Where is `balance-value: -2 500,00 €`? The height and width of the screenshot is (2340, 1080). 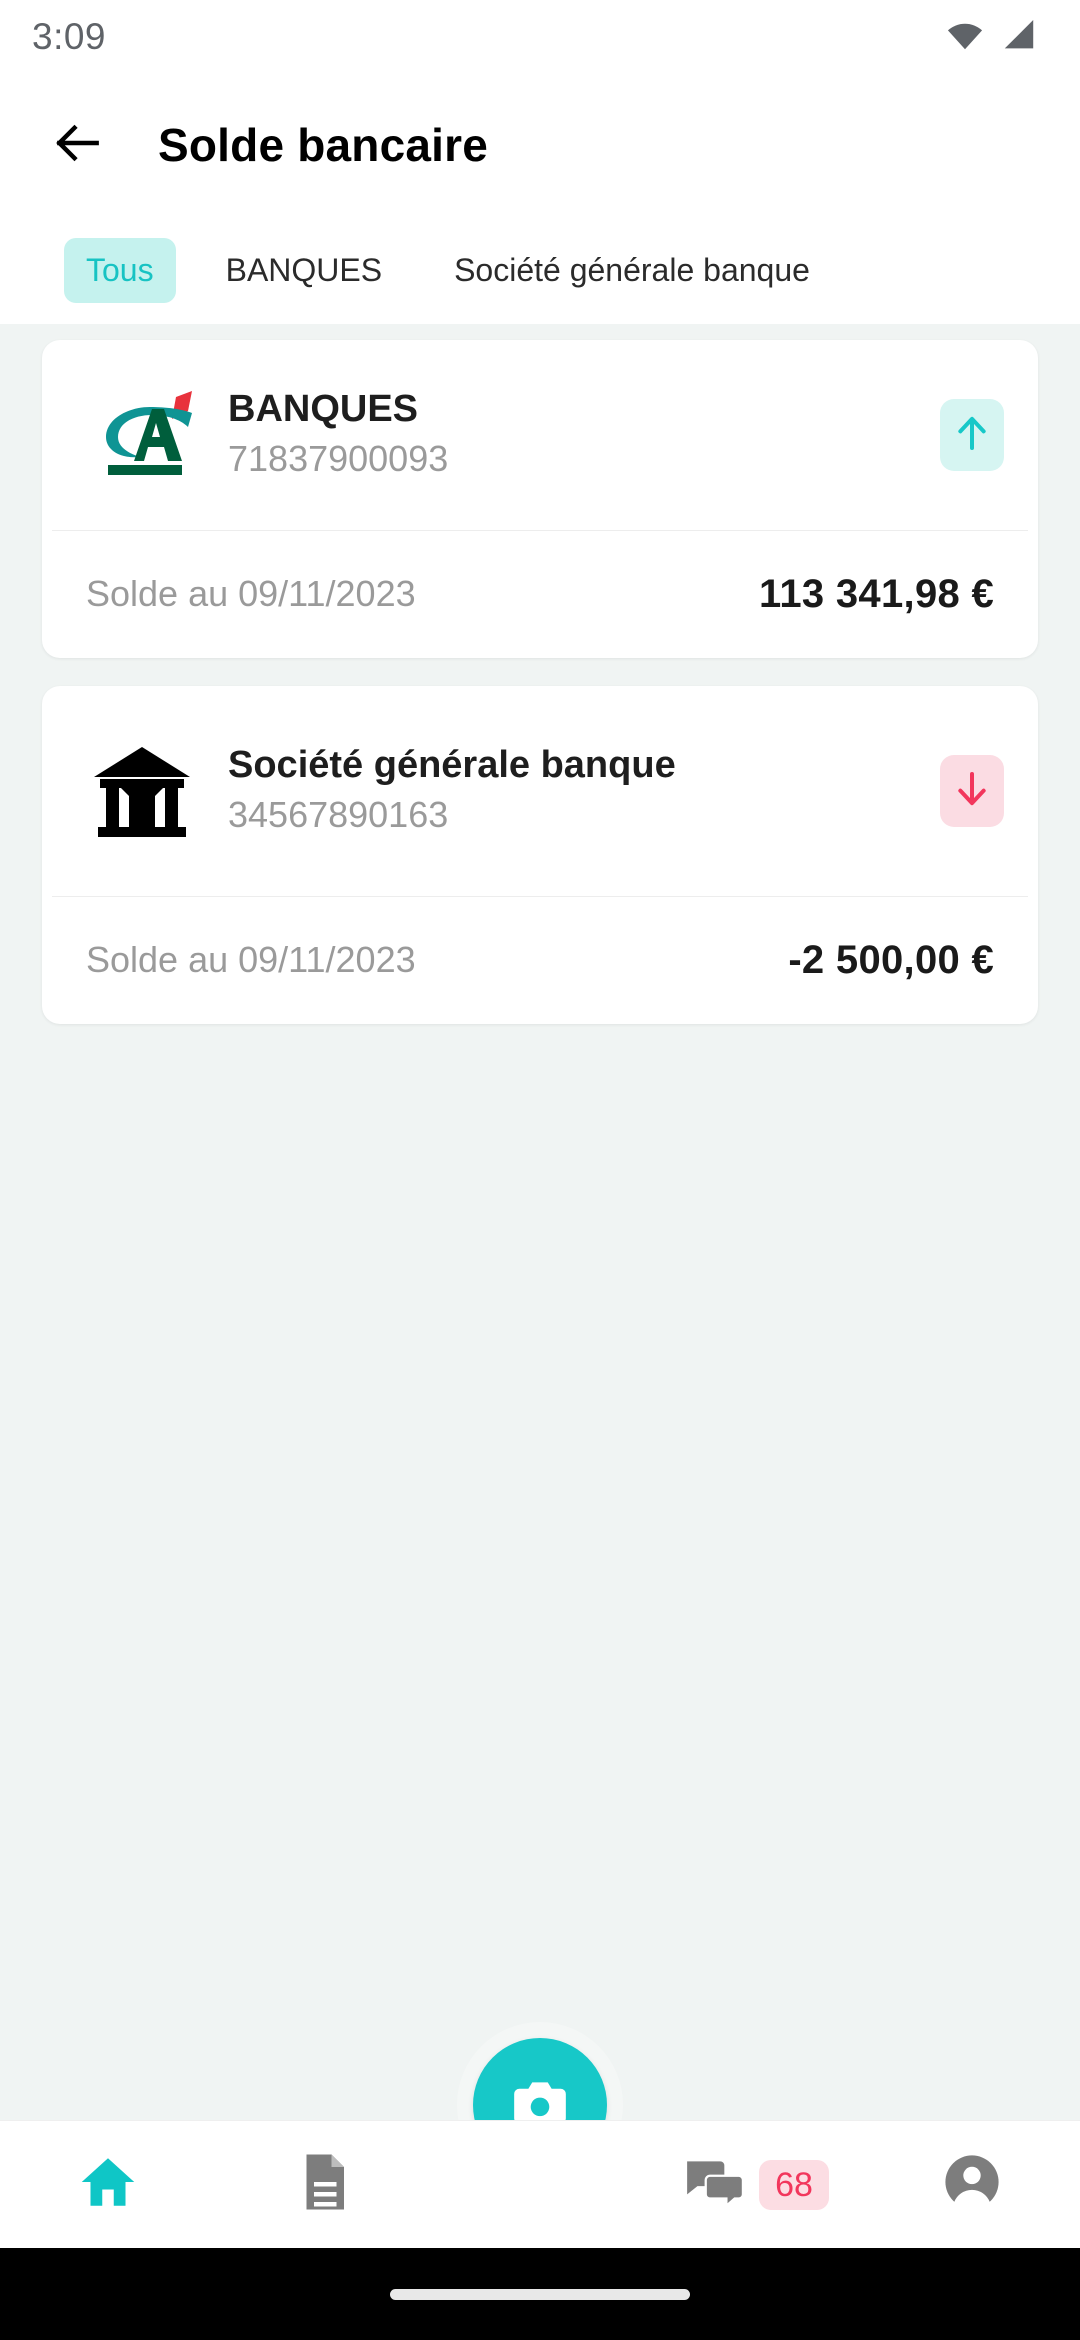 balance-value: -2 500,00 € is located at coordinates (891, 959).